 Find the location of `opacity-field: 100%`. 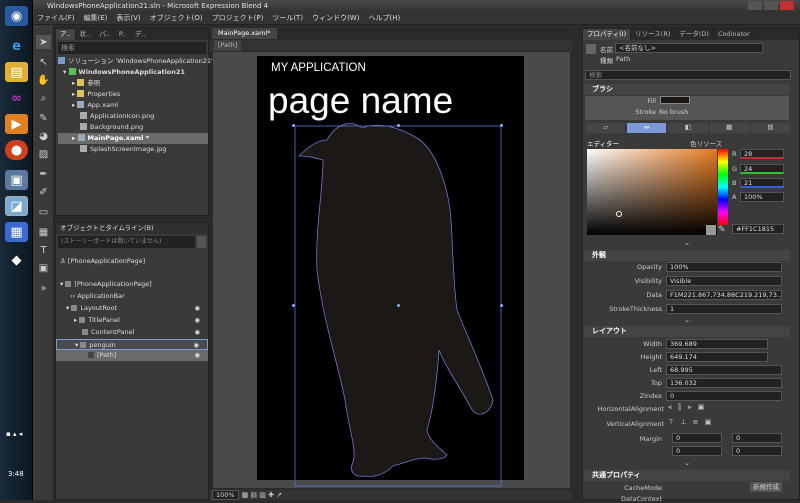

opacity-field: 100% is located at coordinates (724, 267).